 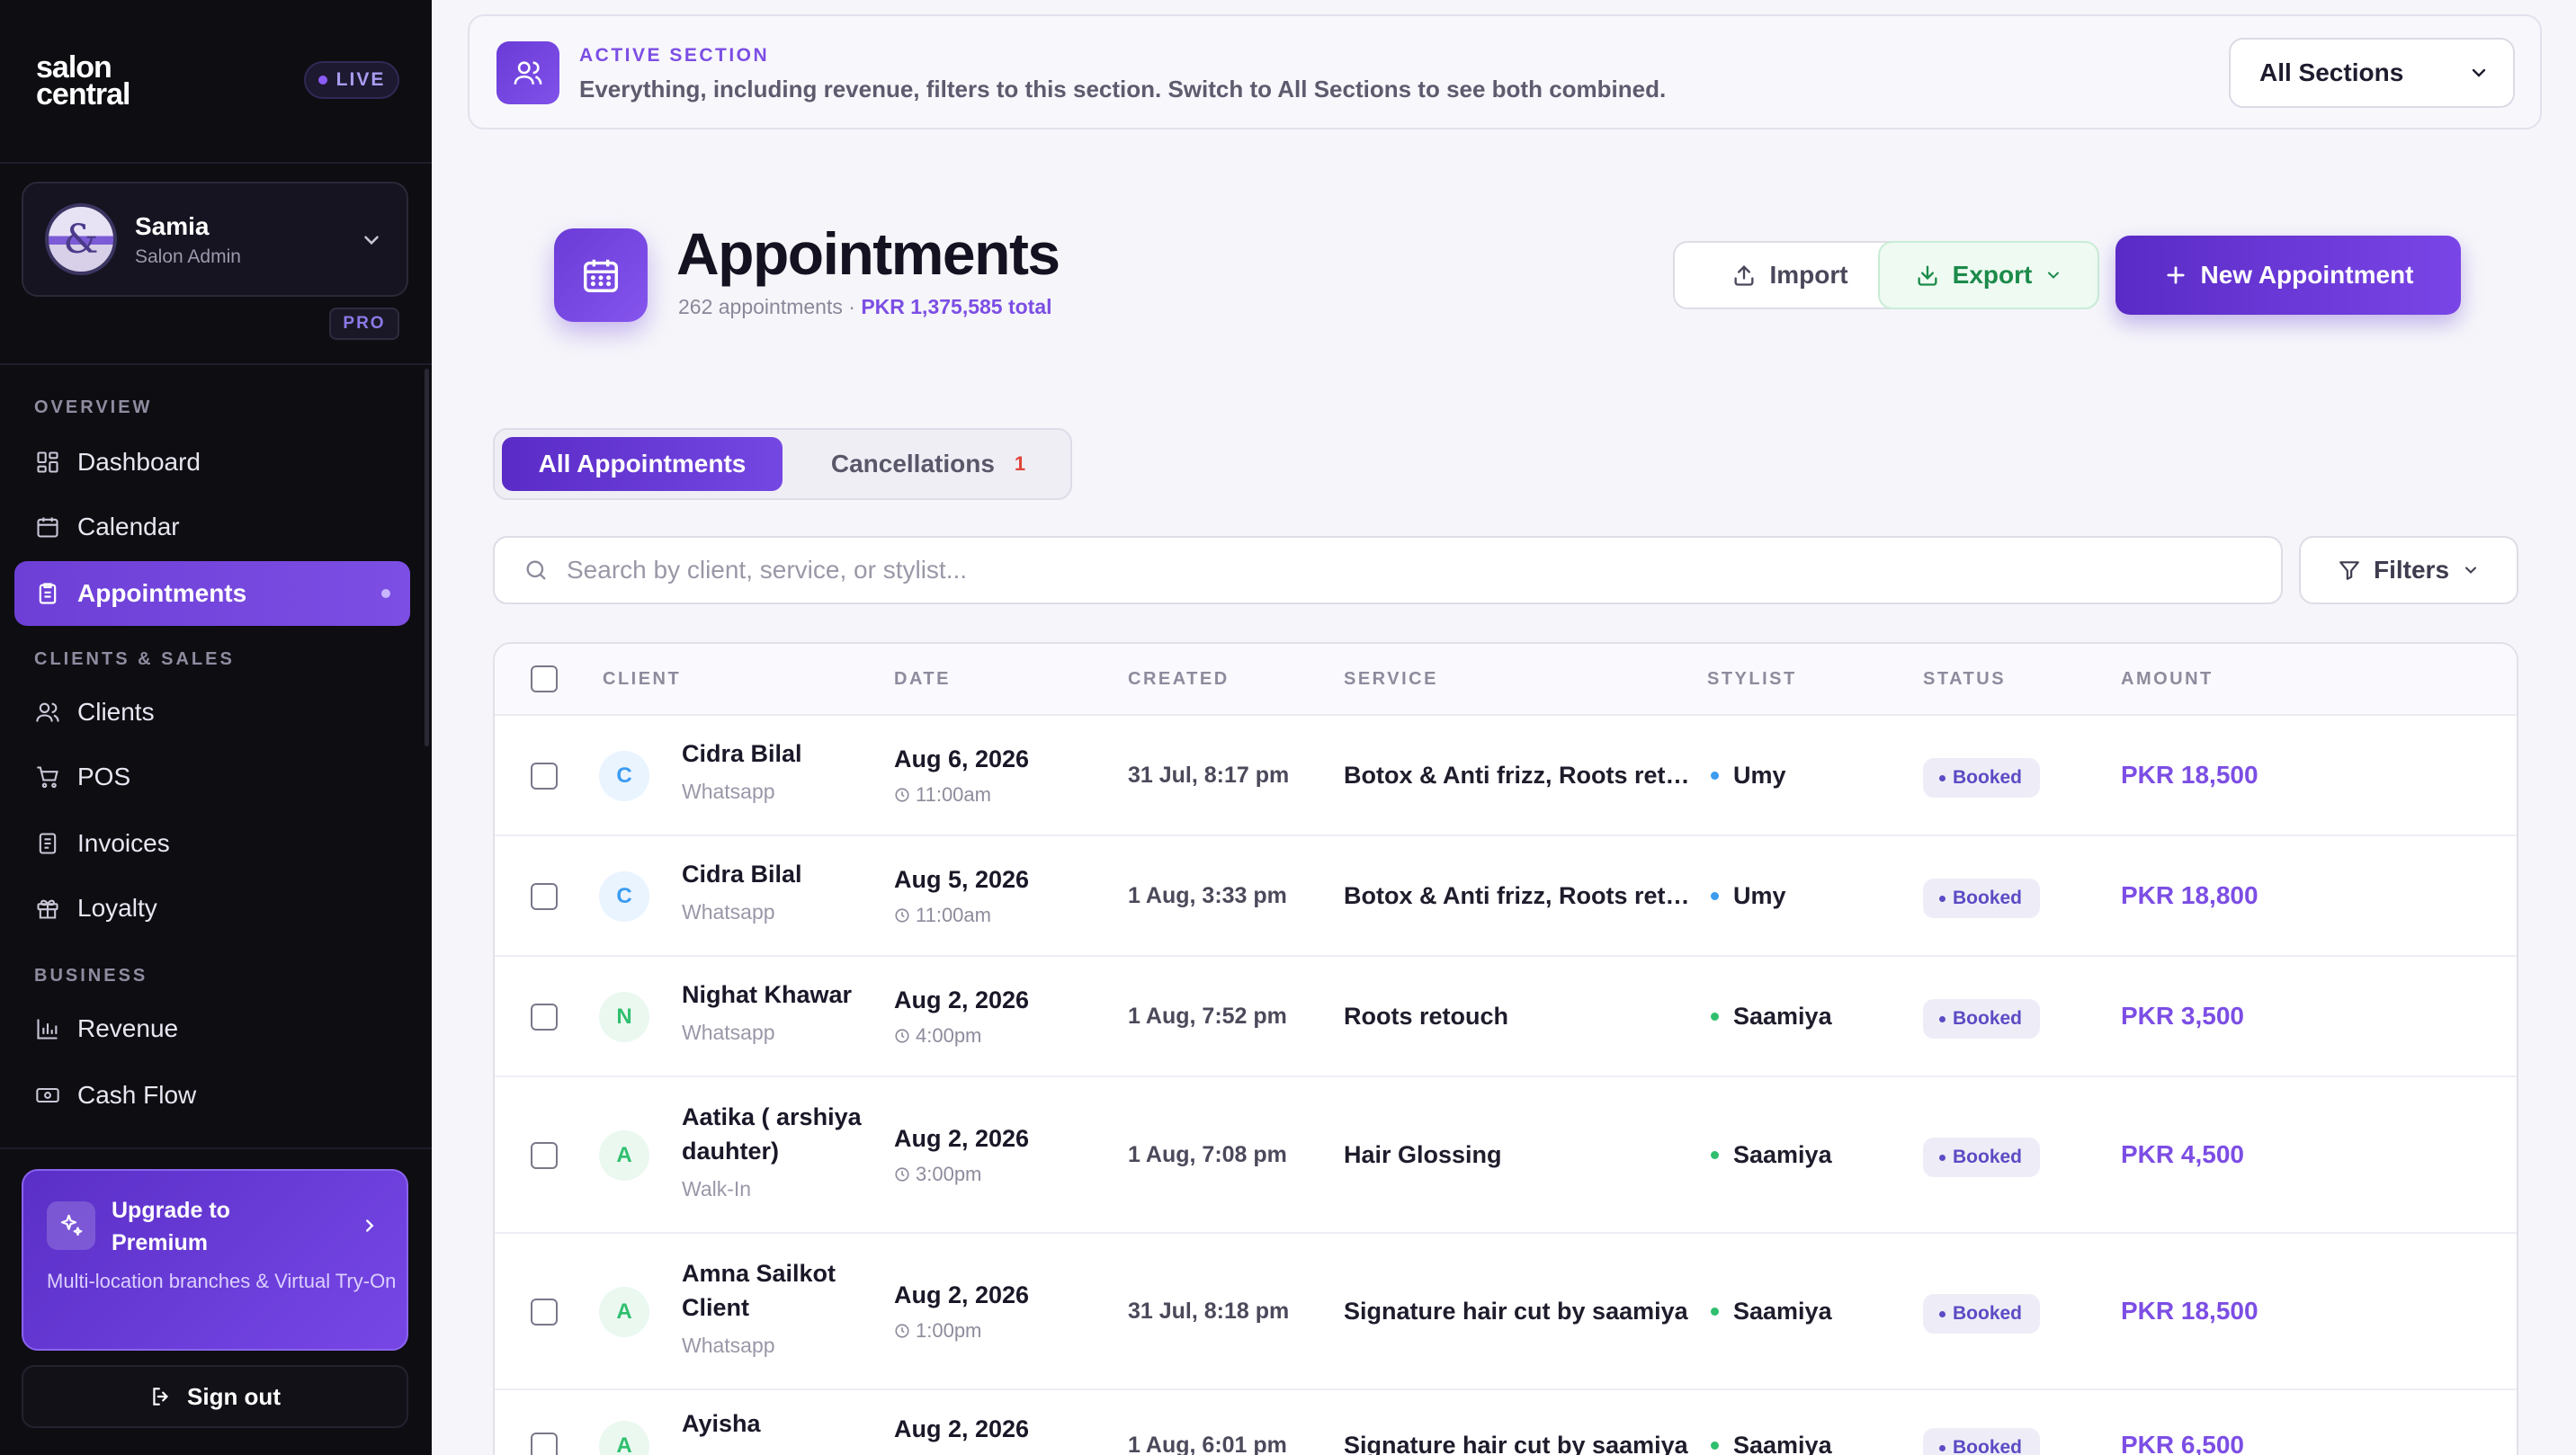 What do you see at coordinates (922, 679) in the screenshot?
I see `column-header-date: DATE` at bounding box center [922, 679].